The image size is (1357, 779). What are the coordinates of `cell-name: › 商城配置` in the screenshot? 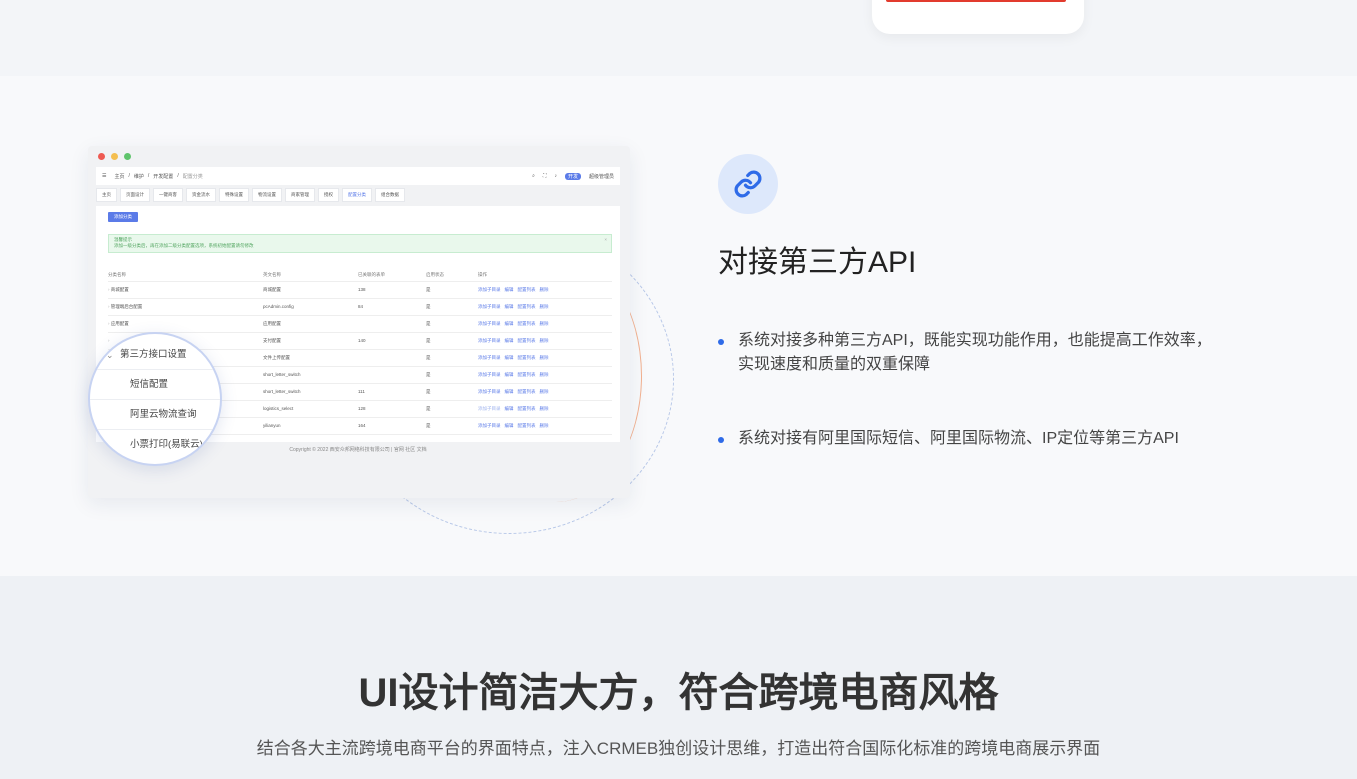 It's located at (185, 290).